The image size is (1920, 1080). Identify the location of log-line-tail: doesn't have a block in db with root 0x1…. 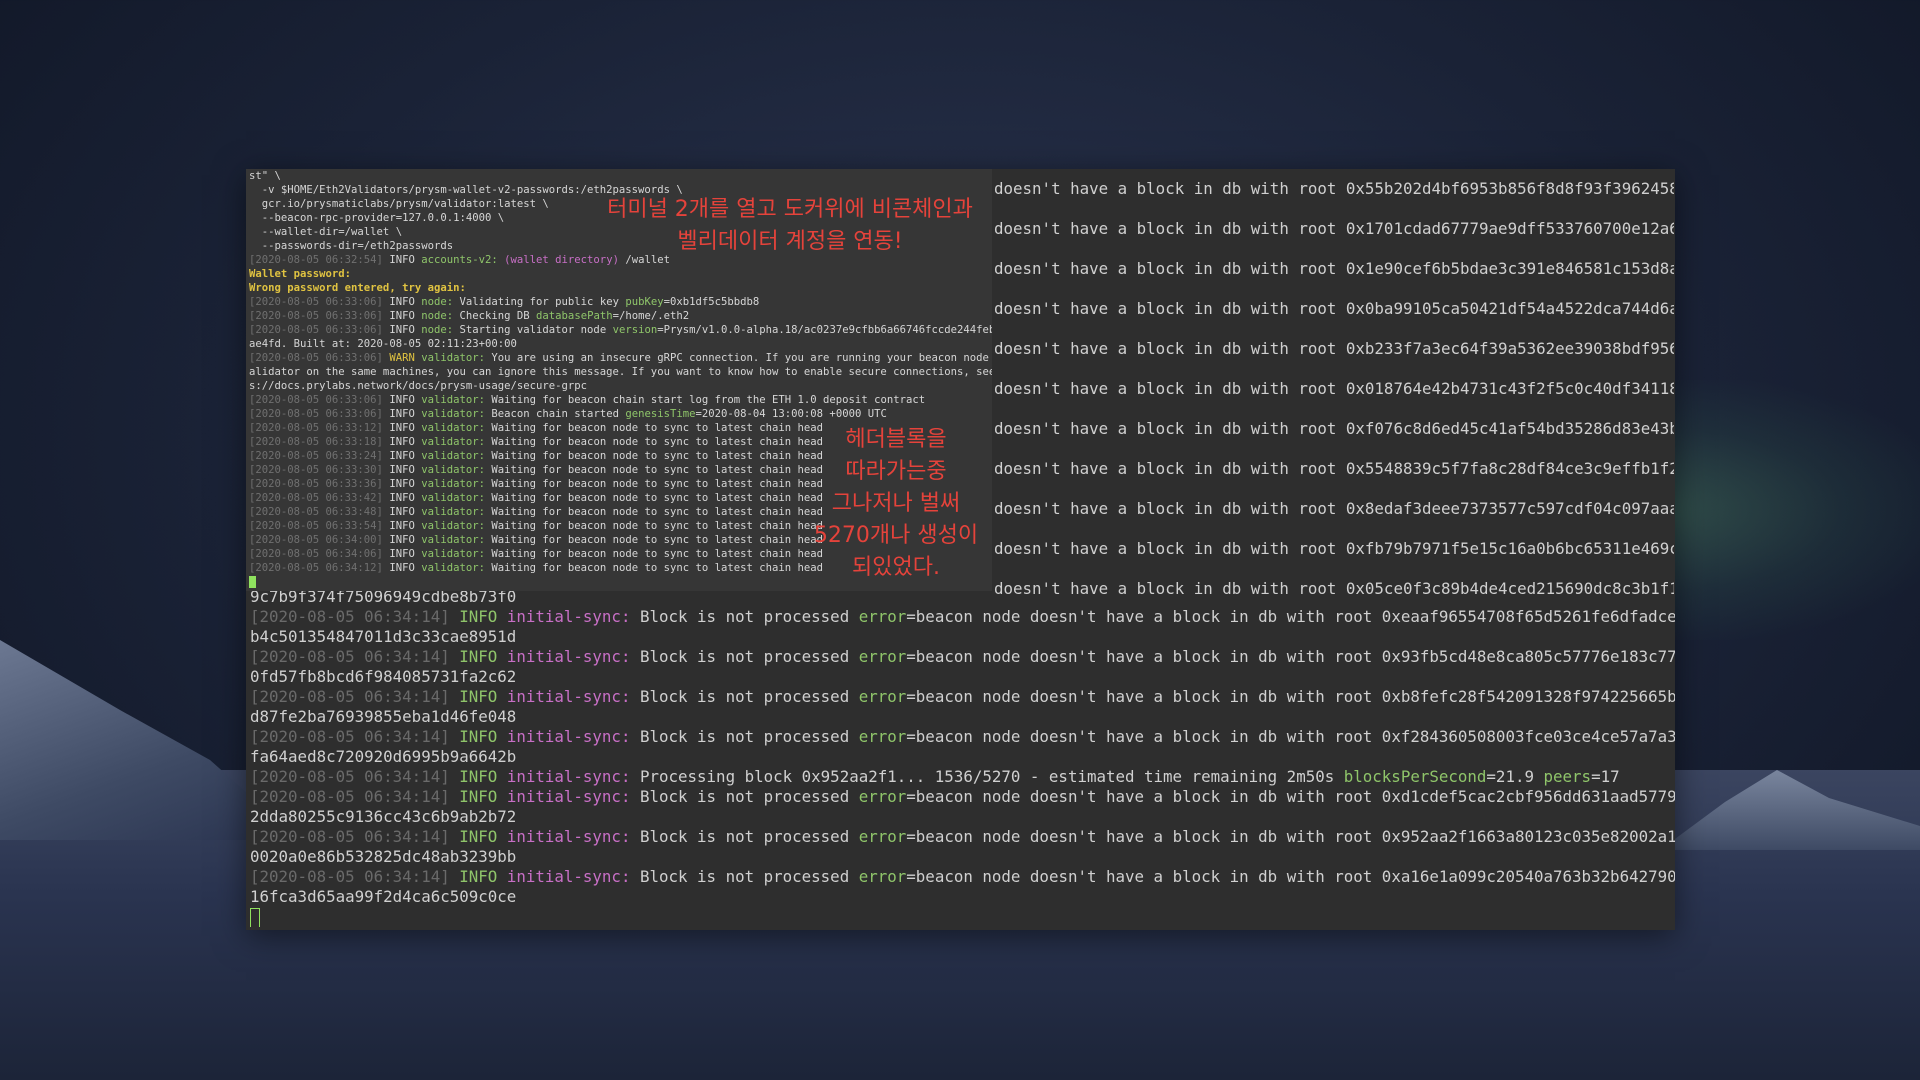
(1334, 228).